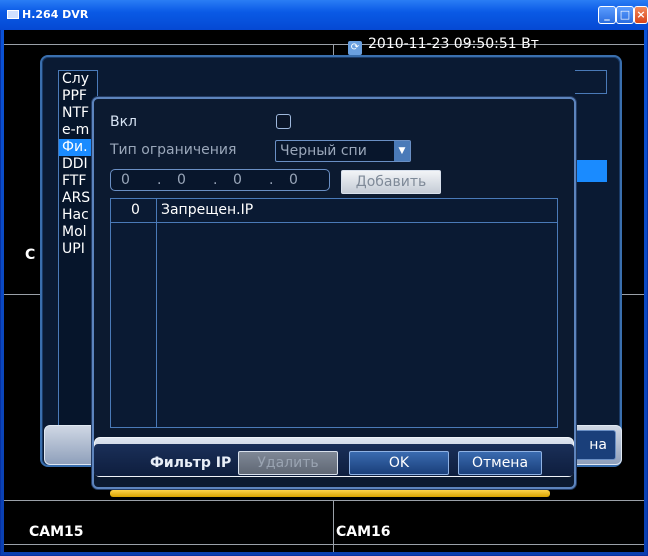 Image resolution: width=648 pixels, height=556 pixels. What do you see at coordinates (125, 180) in the screenshot?
I see `ip-octet-1: 0` at bounding box center [125, 180].